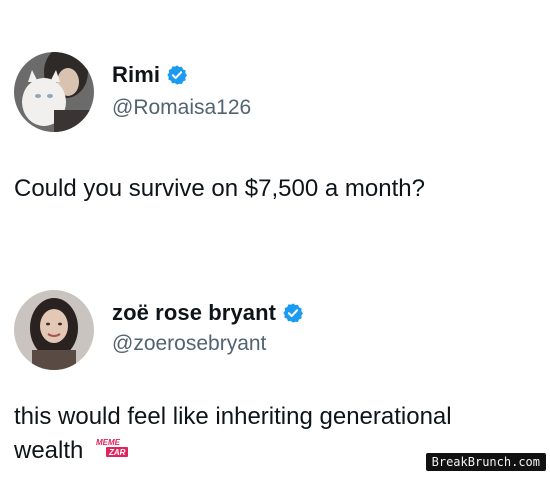 This screenshot has width=550, height=477. I want to click on meme-logo-bottom: ZAR, so click(117, 452).